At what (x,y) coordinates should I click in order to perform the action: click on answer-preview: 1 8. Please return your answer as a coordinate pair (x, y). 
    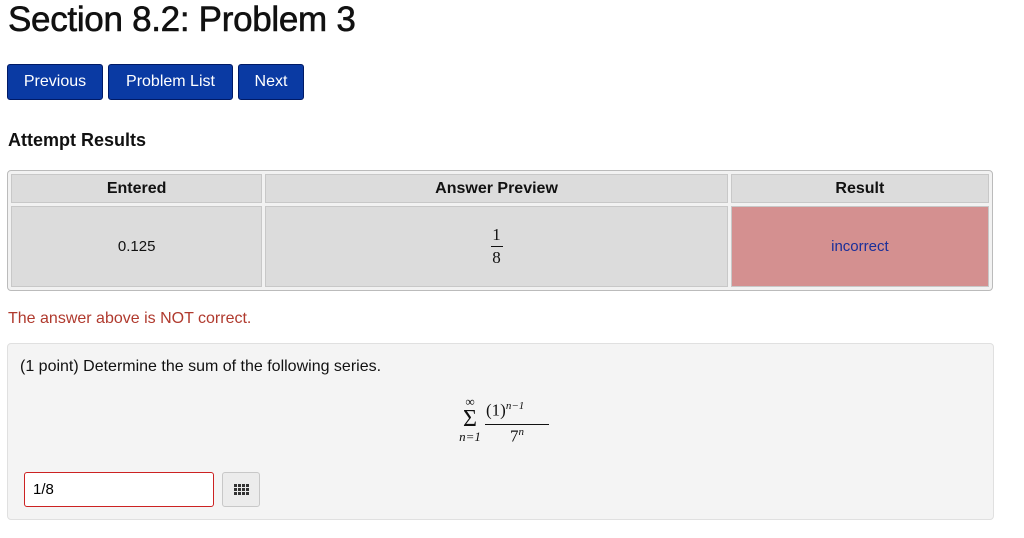
    Looking at the image, I should click on (496, 246).